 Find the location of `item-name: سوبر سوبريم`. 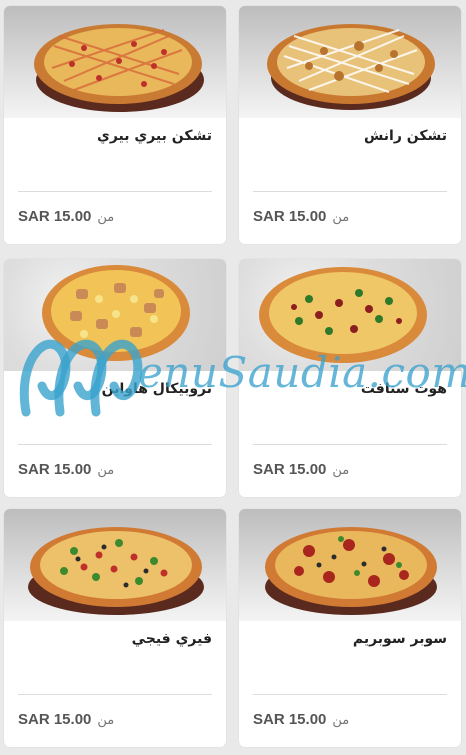

item-name: سوبر سوبريم is located at coordinates (399, 639).